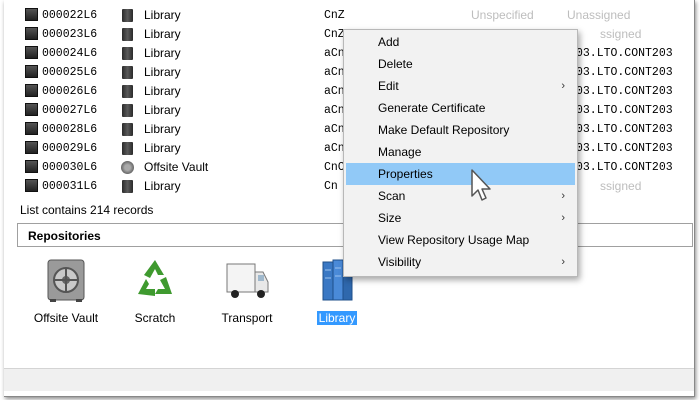 The width and height of the screenshot is (700, 400). Describe the element at coordinates (70, 129) in the screenshot. I see `volume-id: 000028L6` at that location.